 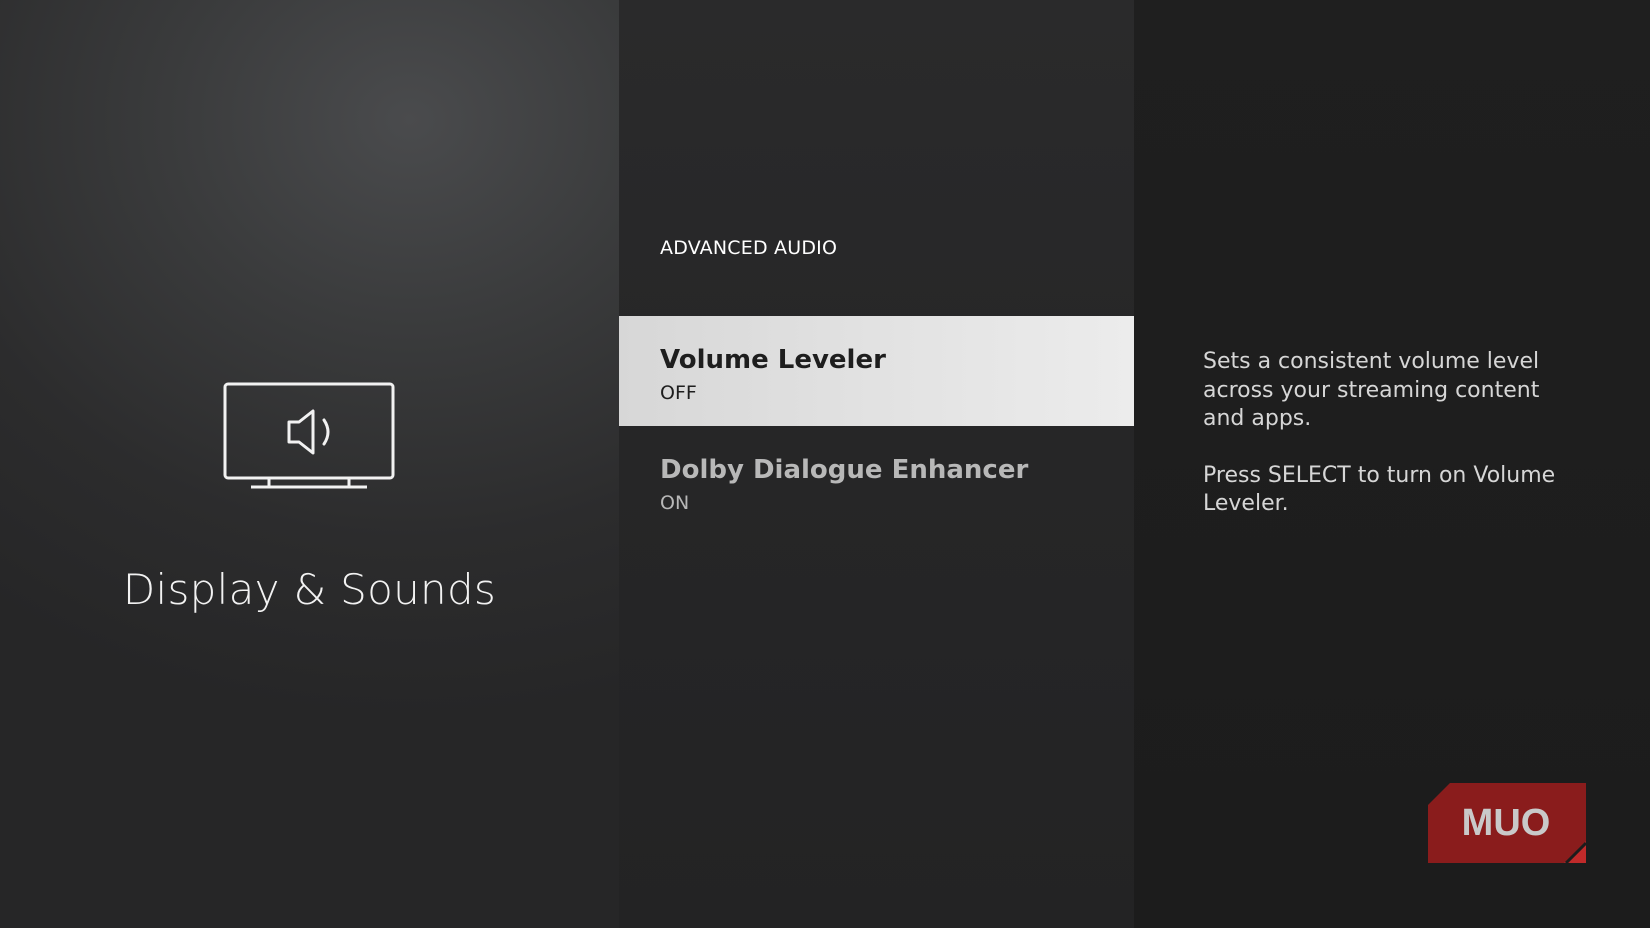 I want to click on muo-logo-text: MUO, so click(x=1506, y=823).